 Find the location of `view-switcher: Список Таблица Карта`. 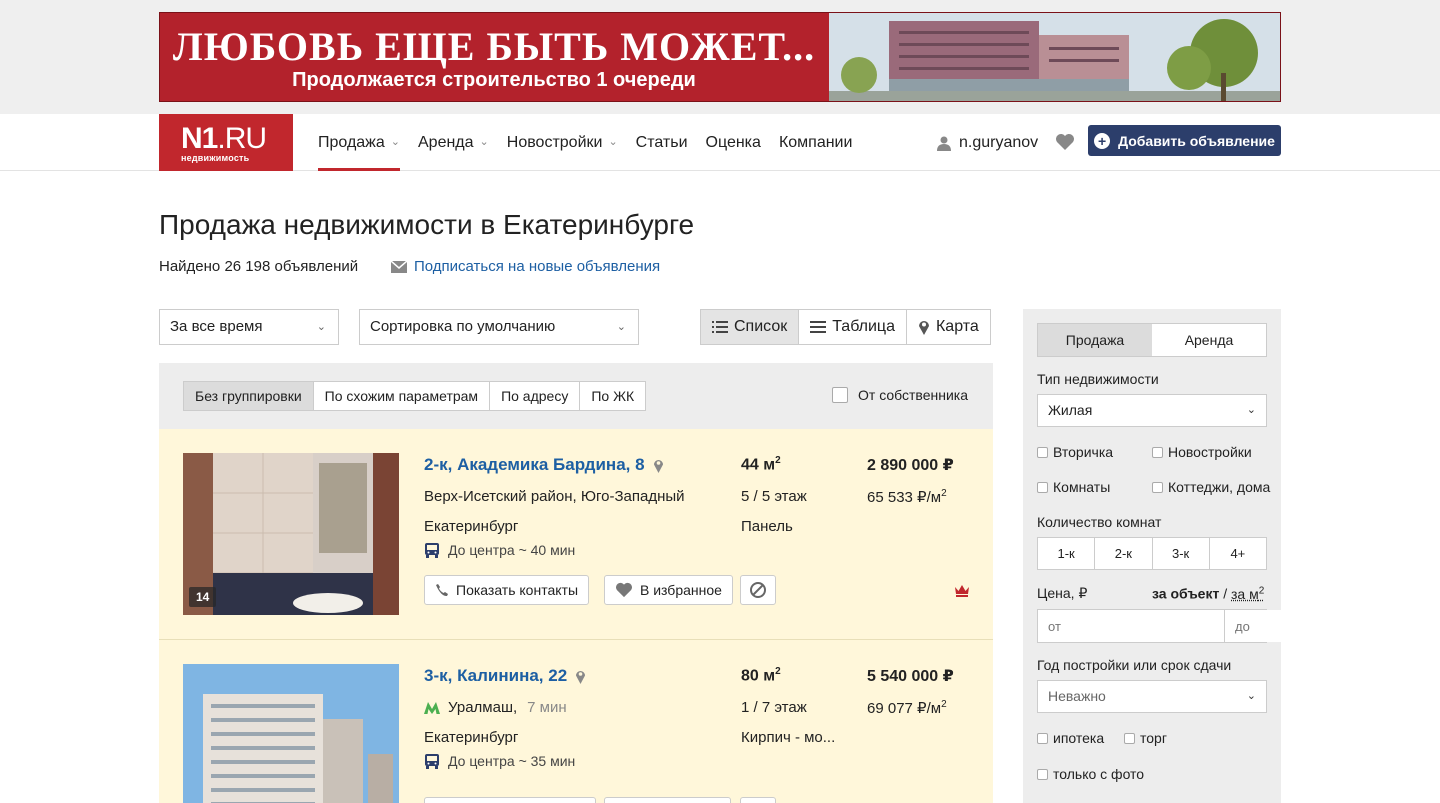

view-switcher: Список Таблица Карта is located at coordinates (845, 327).